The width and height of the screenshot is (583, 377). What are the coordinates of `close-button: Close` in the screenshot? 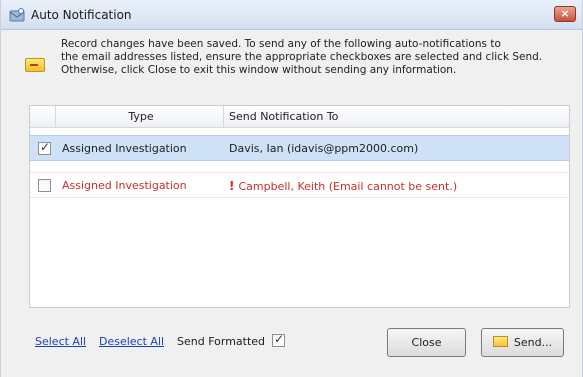 It's located at (426, 342).